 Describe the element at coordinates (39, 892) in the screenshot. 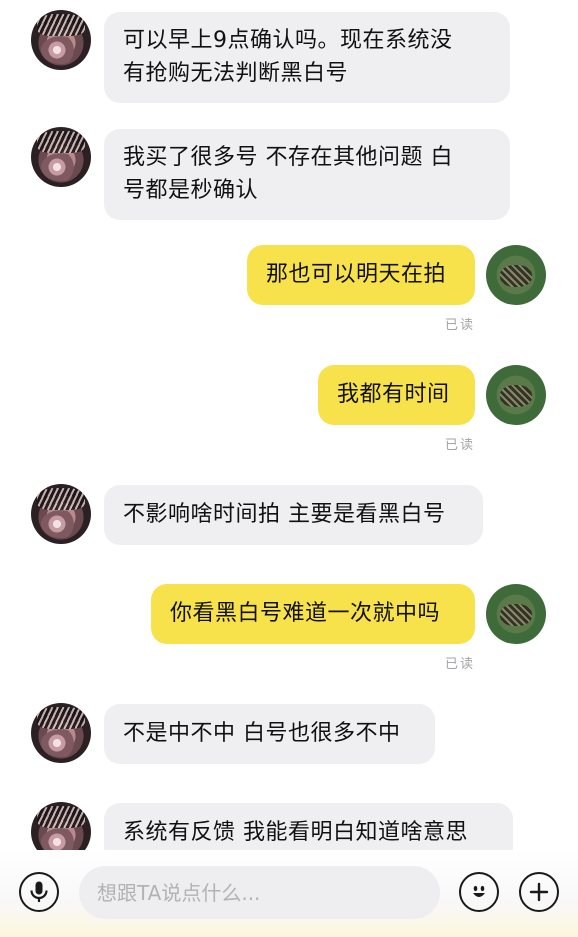

I see `microphone-icon` at that location.